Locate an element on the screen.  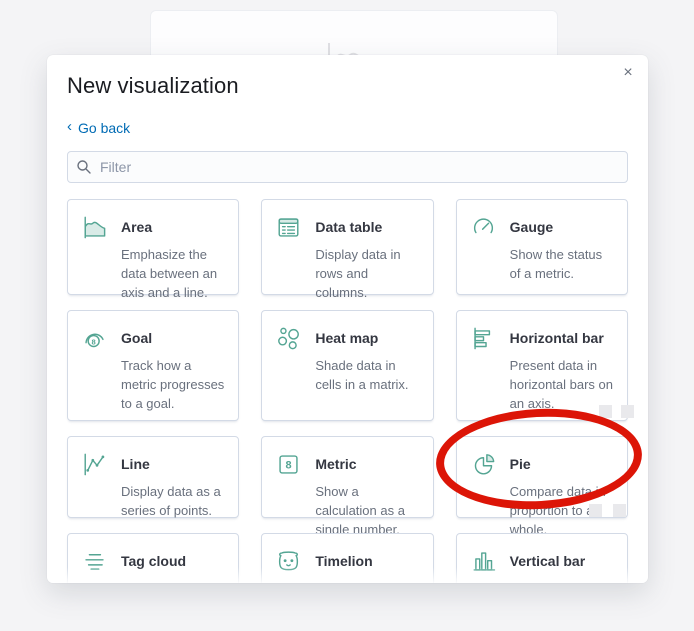
vis-card-title: Vertical bar is located at coordinates (547, 561).